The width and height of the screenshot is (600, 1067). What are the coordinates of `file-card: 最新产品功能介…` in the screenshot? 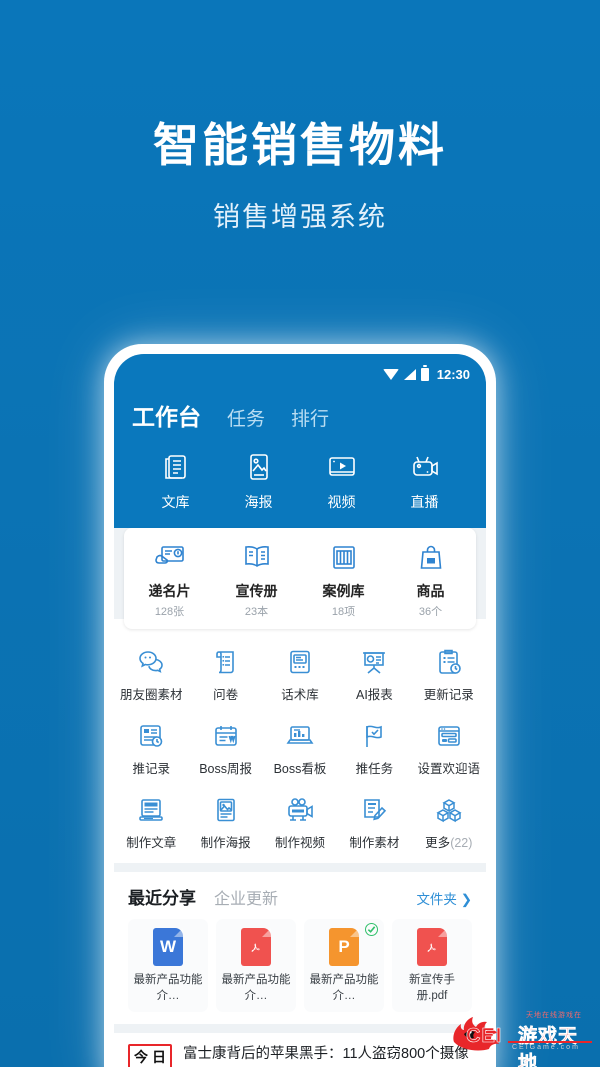 It's located at (256, 966).